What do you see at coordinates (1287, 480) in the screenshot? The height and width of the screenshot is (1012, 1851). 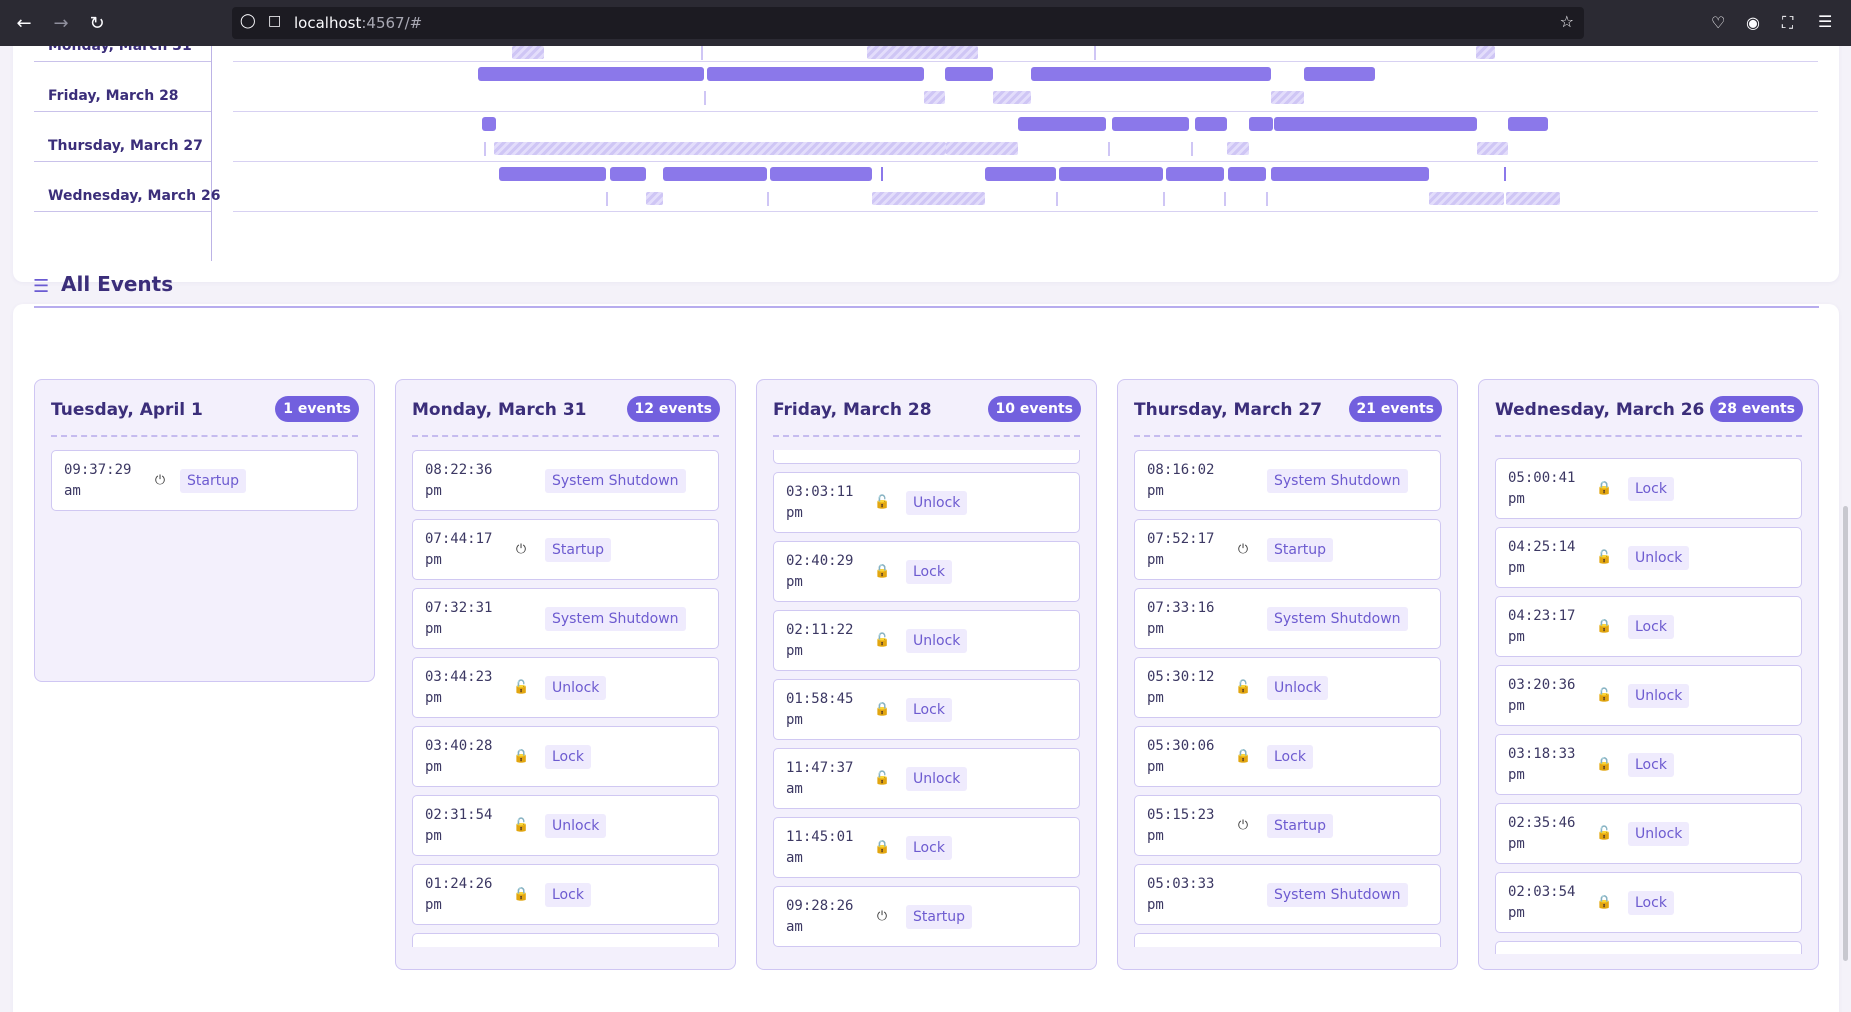 I see `event-item: 08:16:02 pm System Shutdown` at bounding box center [1287, 480].